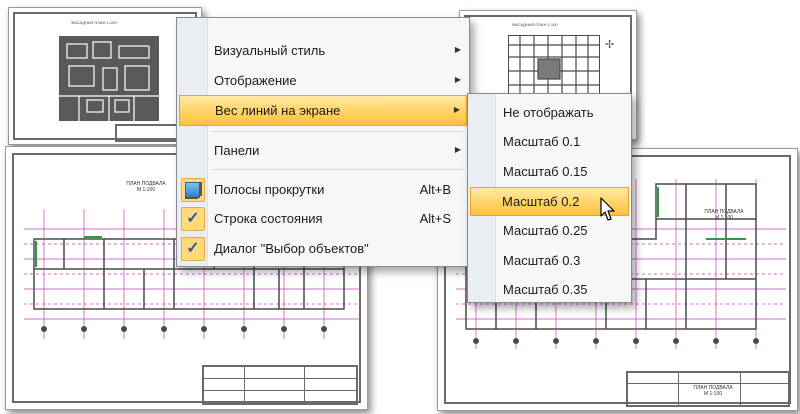 This screenshot has width=800, height=414. I want to click on mouse-pointer-icon, so click(607, 209).